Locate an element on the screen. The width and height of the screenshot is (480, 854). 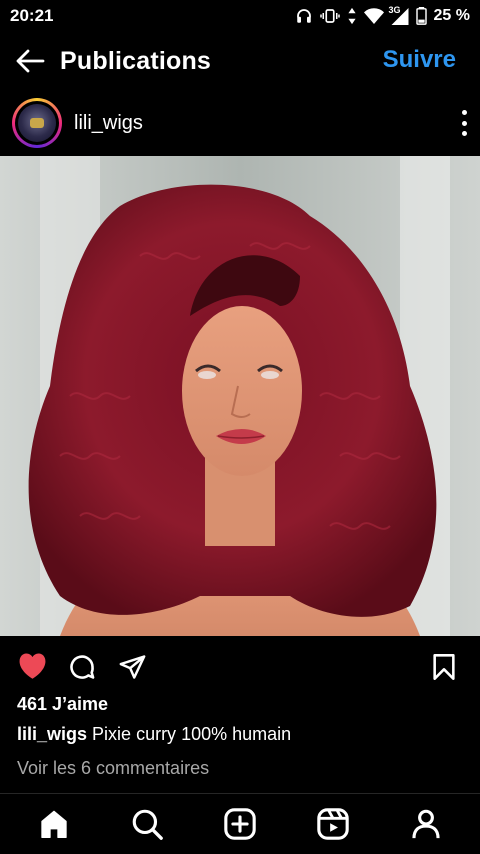
create-icon is located at coordinates (240, 824).